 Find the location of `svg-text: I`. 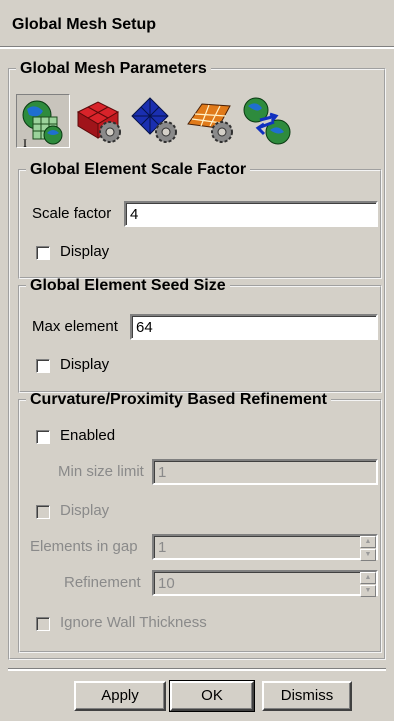

svg-text: I is located at coordinates (25, 142).